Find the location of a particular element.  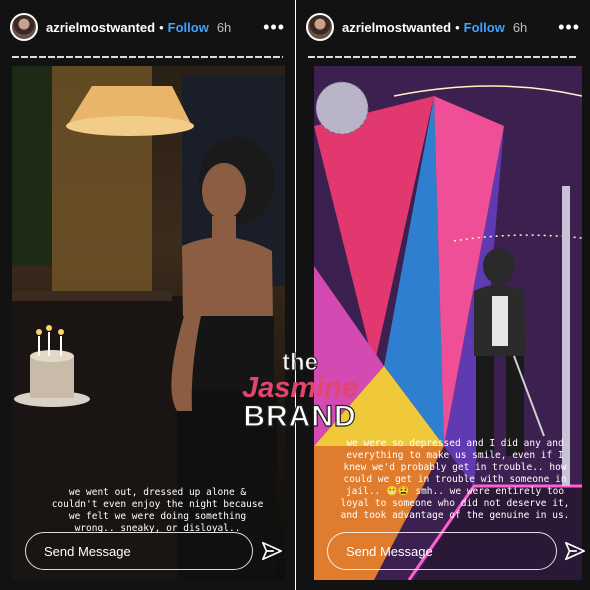

watermark-line-the: the is located at coordinates (300, 362).